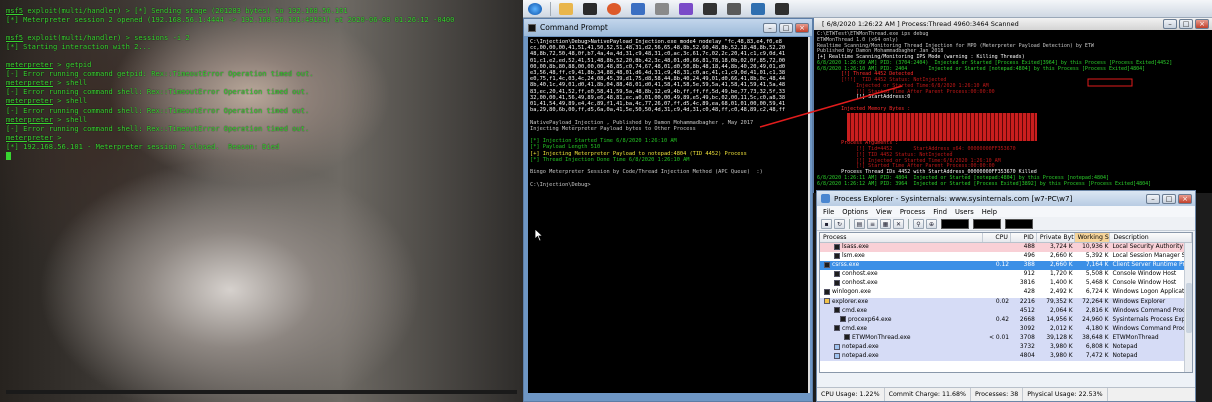 This screenshot has height=402, width=1212. Describe the element at coordinates (839, 223) in the screenshot. I see `refresh-icon: ↻` at that location.